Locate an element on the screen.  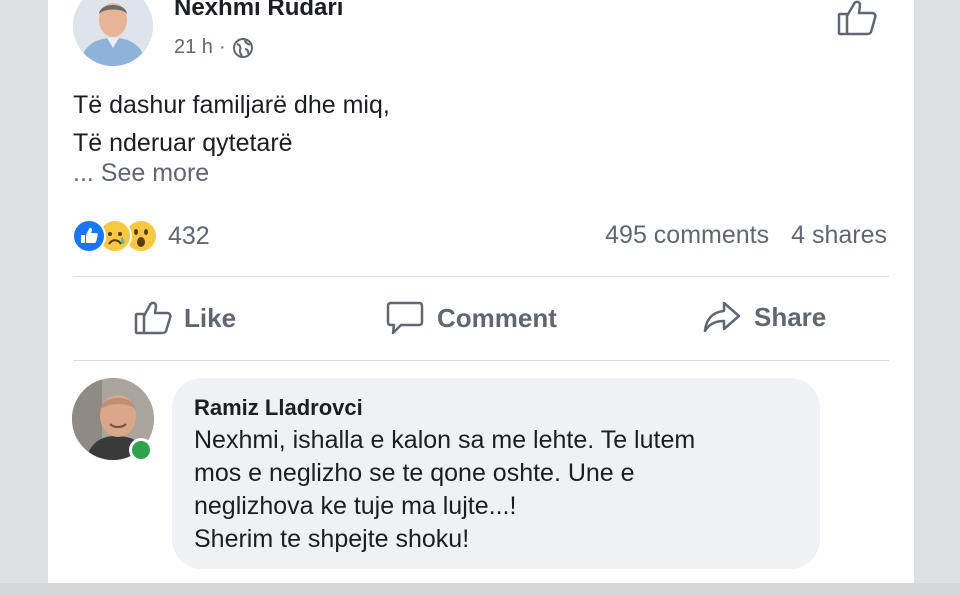
shares-count: 4 shares is located at coordinates (839, 235).